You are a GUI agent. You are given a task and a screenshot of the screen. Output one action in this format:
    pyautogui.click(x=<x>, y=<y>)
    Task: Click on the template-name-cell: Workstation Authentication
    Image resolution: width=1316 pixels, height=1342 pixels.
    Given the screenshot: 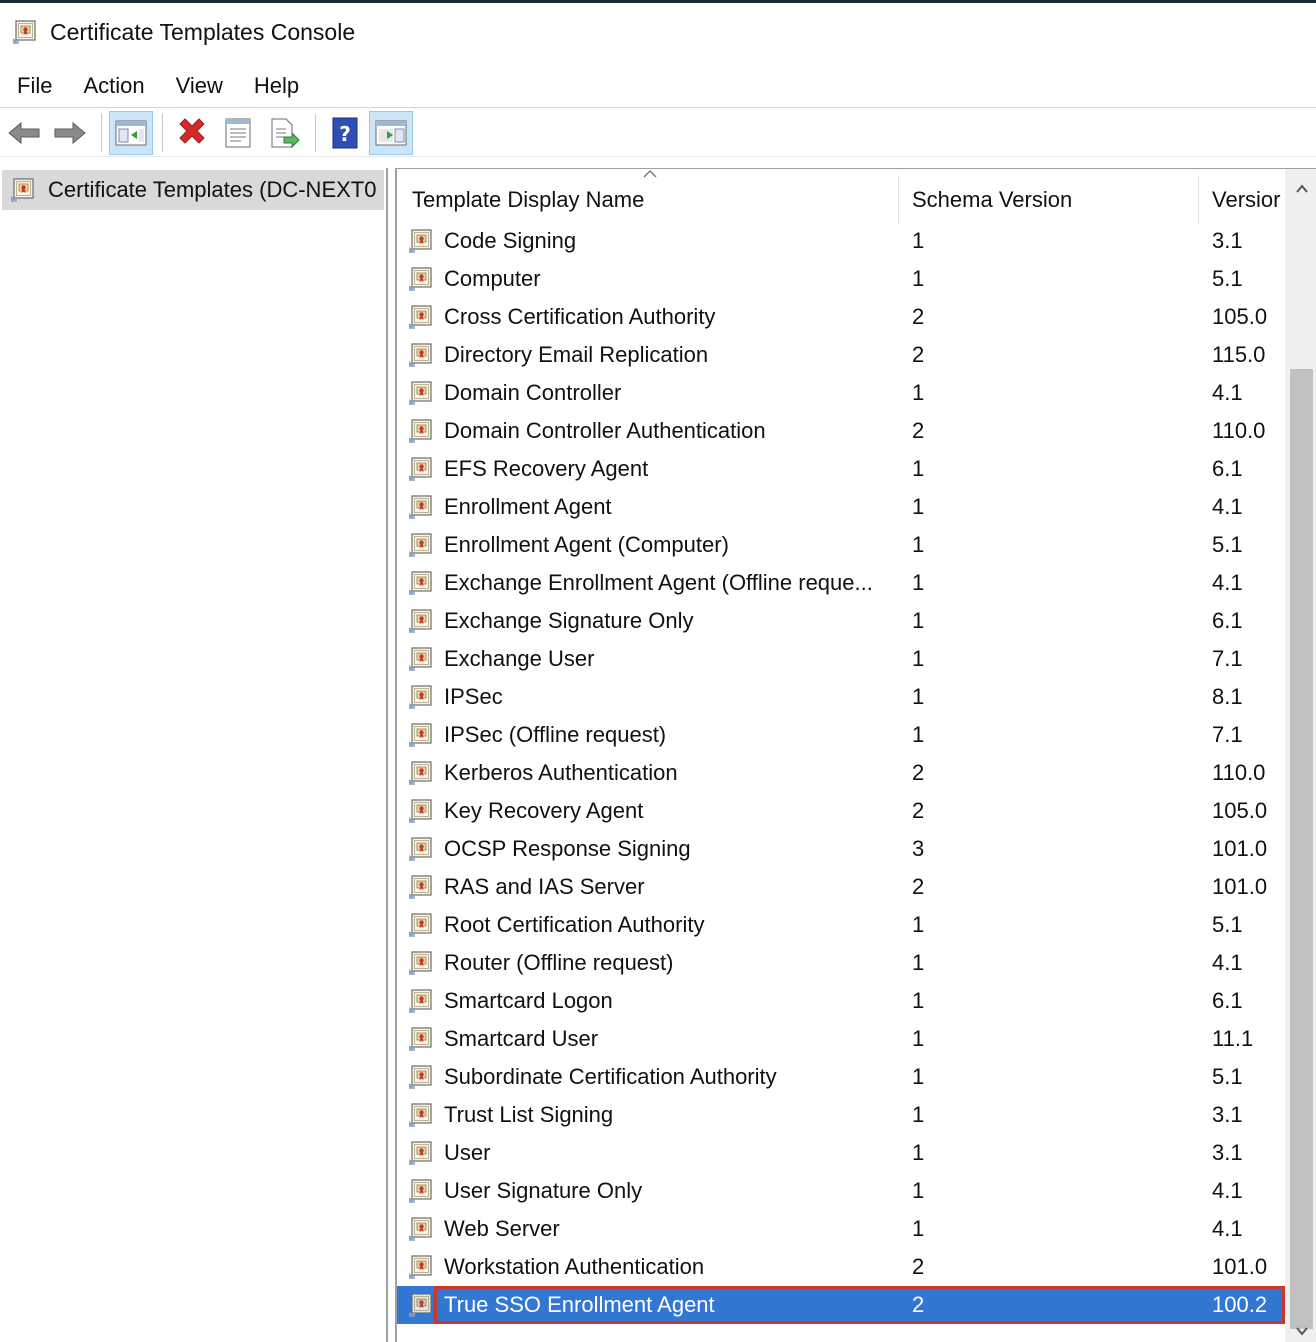 What is the action you would take?
    pyautogui.click(x=574, y=1266)
    